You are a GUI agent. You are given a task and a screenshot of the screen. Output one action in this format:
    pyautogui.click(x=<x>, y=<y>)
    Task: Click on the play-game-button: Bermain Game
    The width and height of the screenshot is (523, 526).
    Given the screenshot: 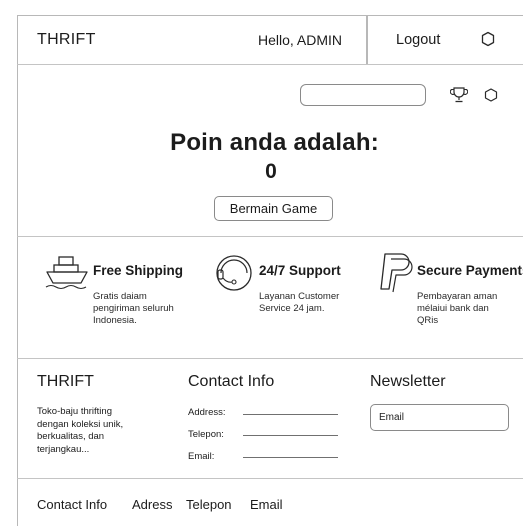 What is the action you would take?
    pyautogui.click(x=273, y=208)
    